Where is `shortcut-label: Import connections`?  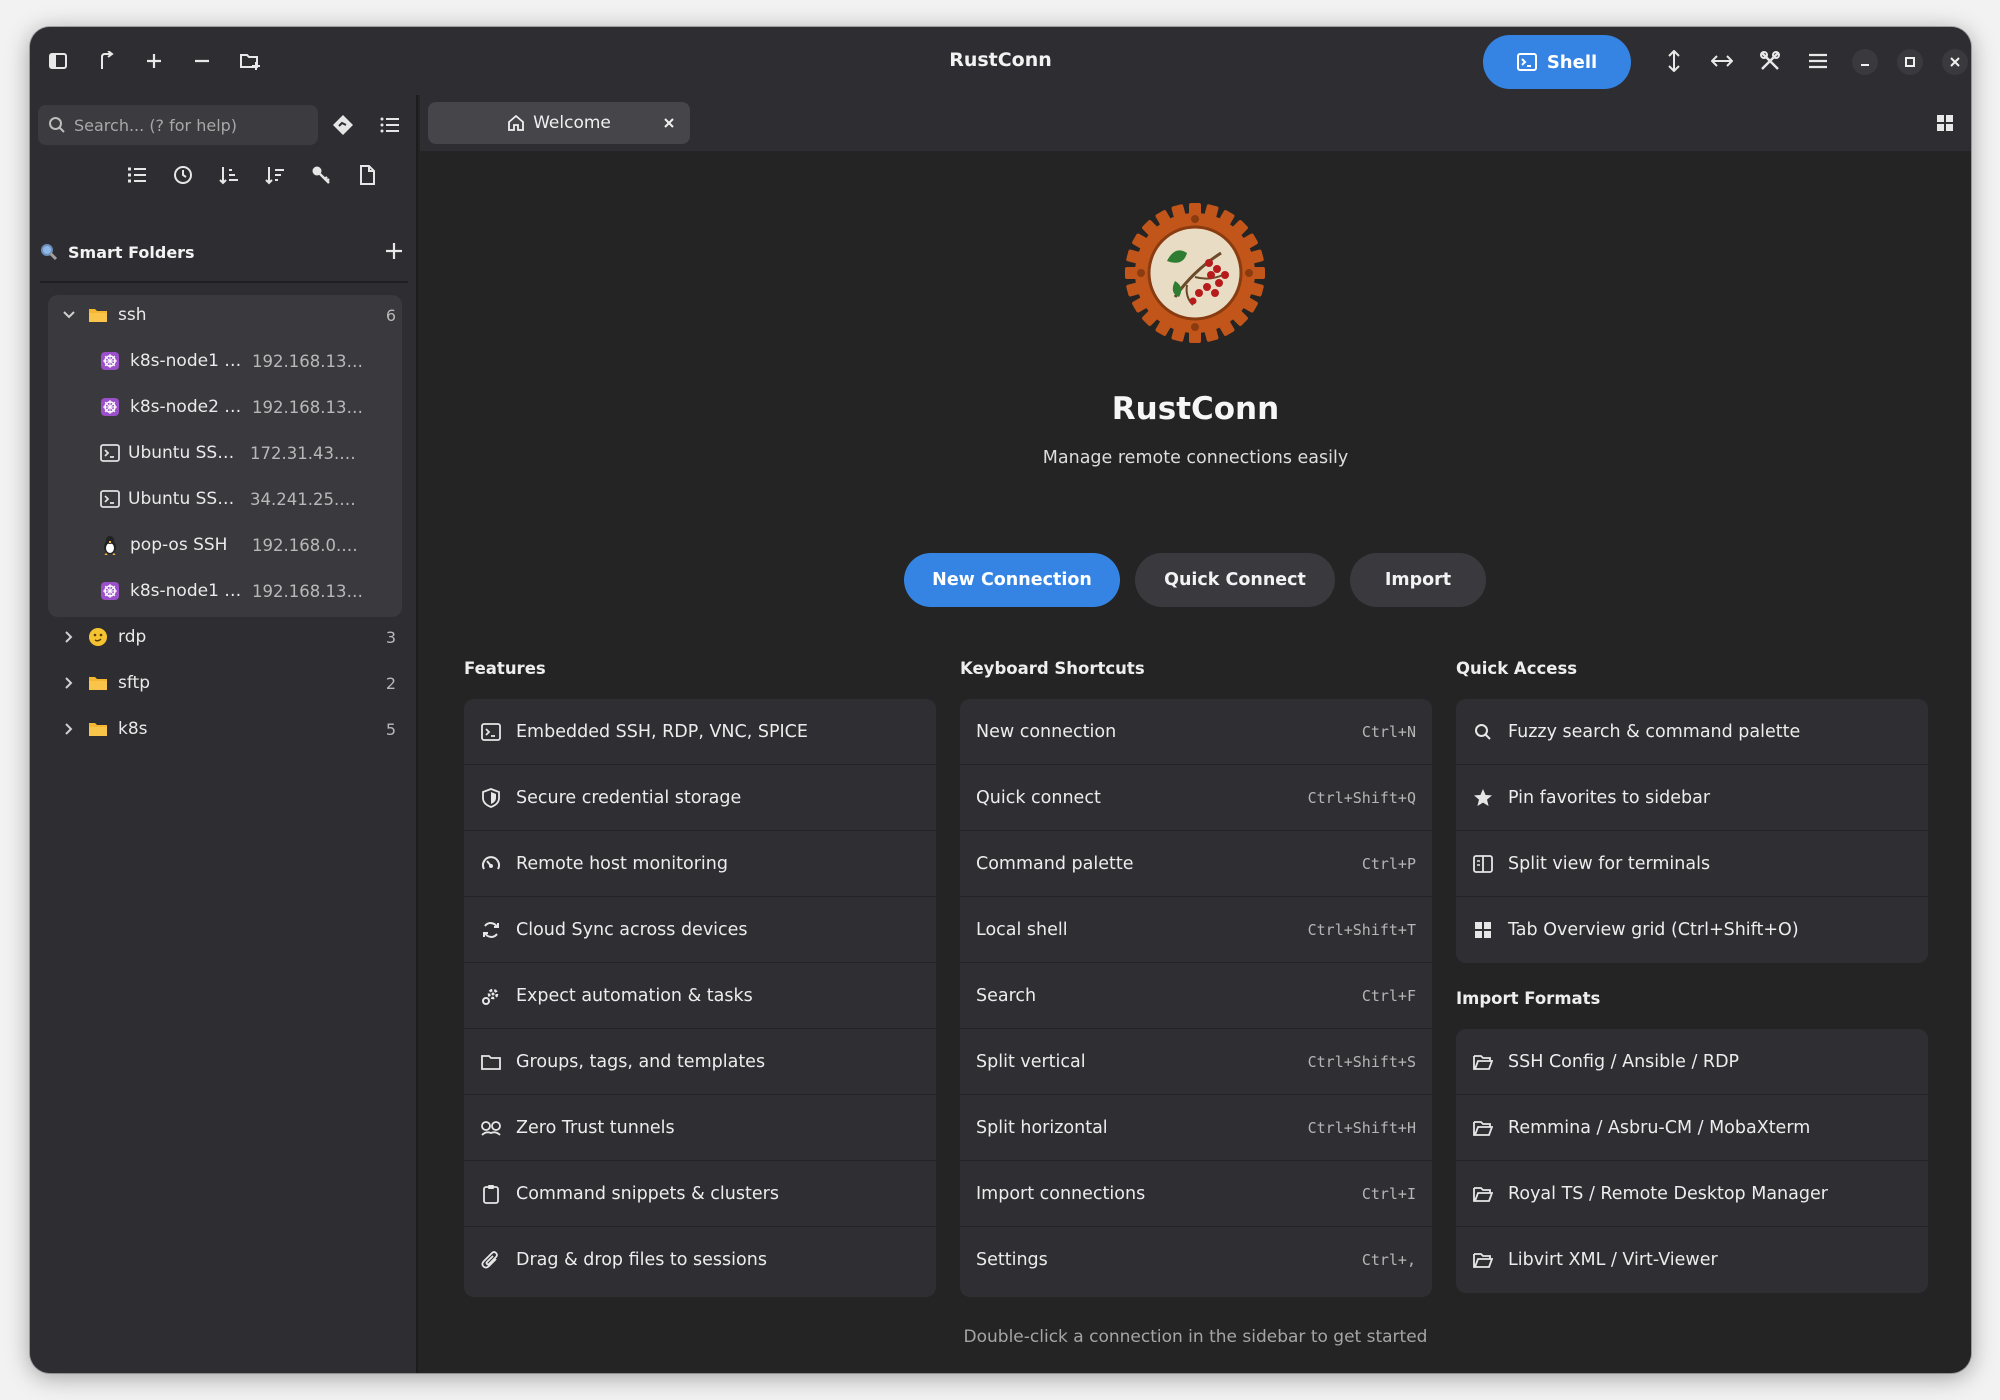 shortcut-label: Import connections is located at coordinates (1061, 1193).